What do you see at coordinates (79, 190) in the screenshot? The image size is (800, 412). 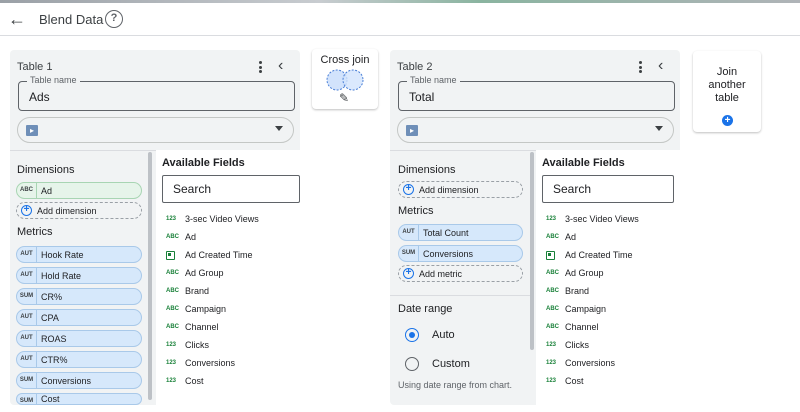 I see `table1-dimension-chip: ABC Ad` at bounding box center [79, 190].